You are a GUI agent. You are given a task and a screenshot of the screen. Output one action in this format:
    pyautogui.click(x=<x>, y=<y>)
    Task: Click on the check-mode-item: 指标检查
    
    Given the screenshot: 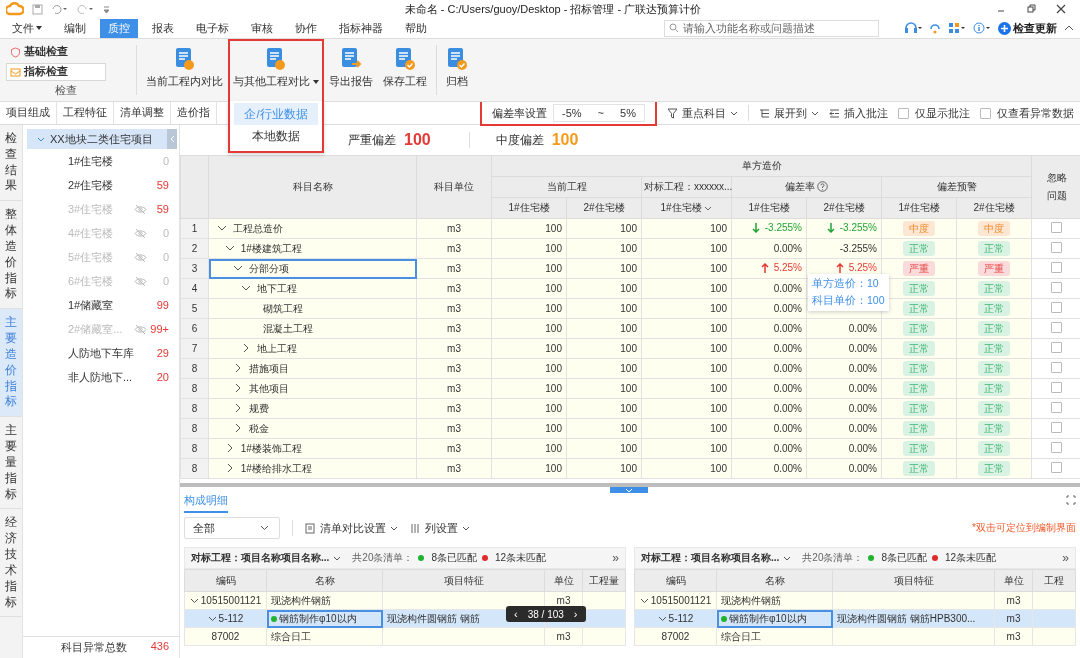 What is the action you would take?
    pyautogui.click(x=56, y=72)
    